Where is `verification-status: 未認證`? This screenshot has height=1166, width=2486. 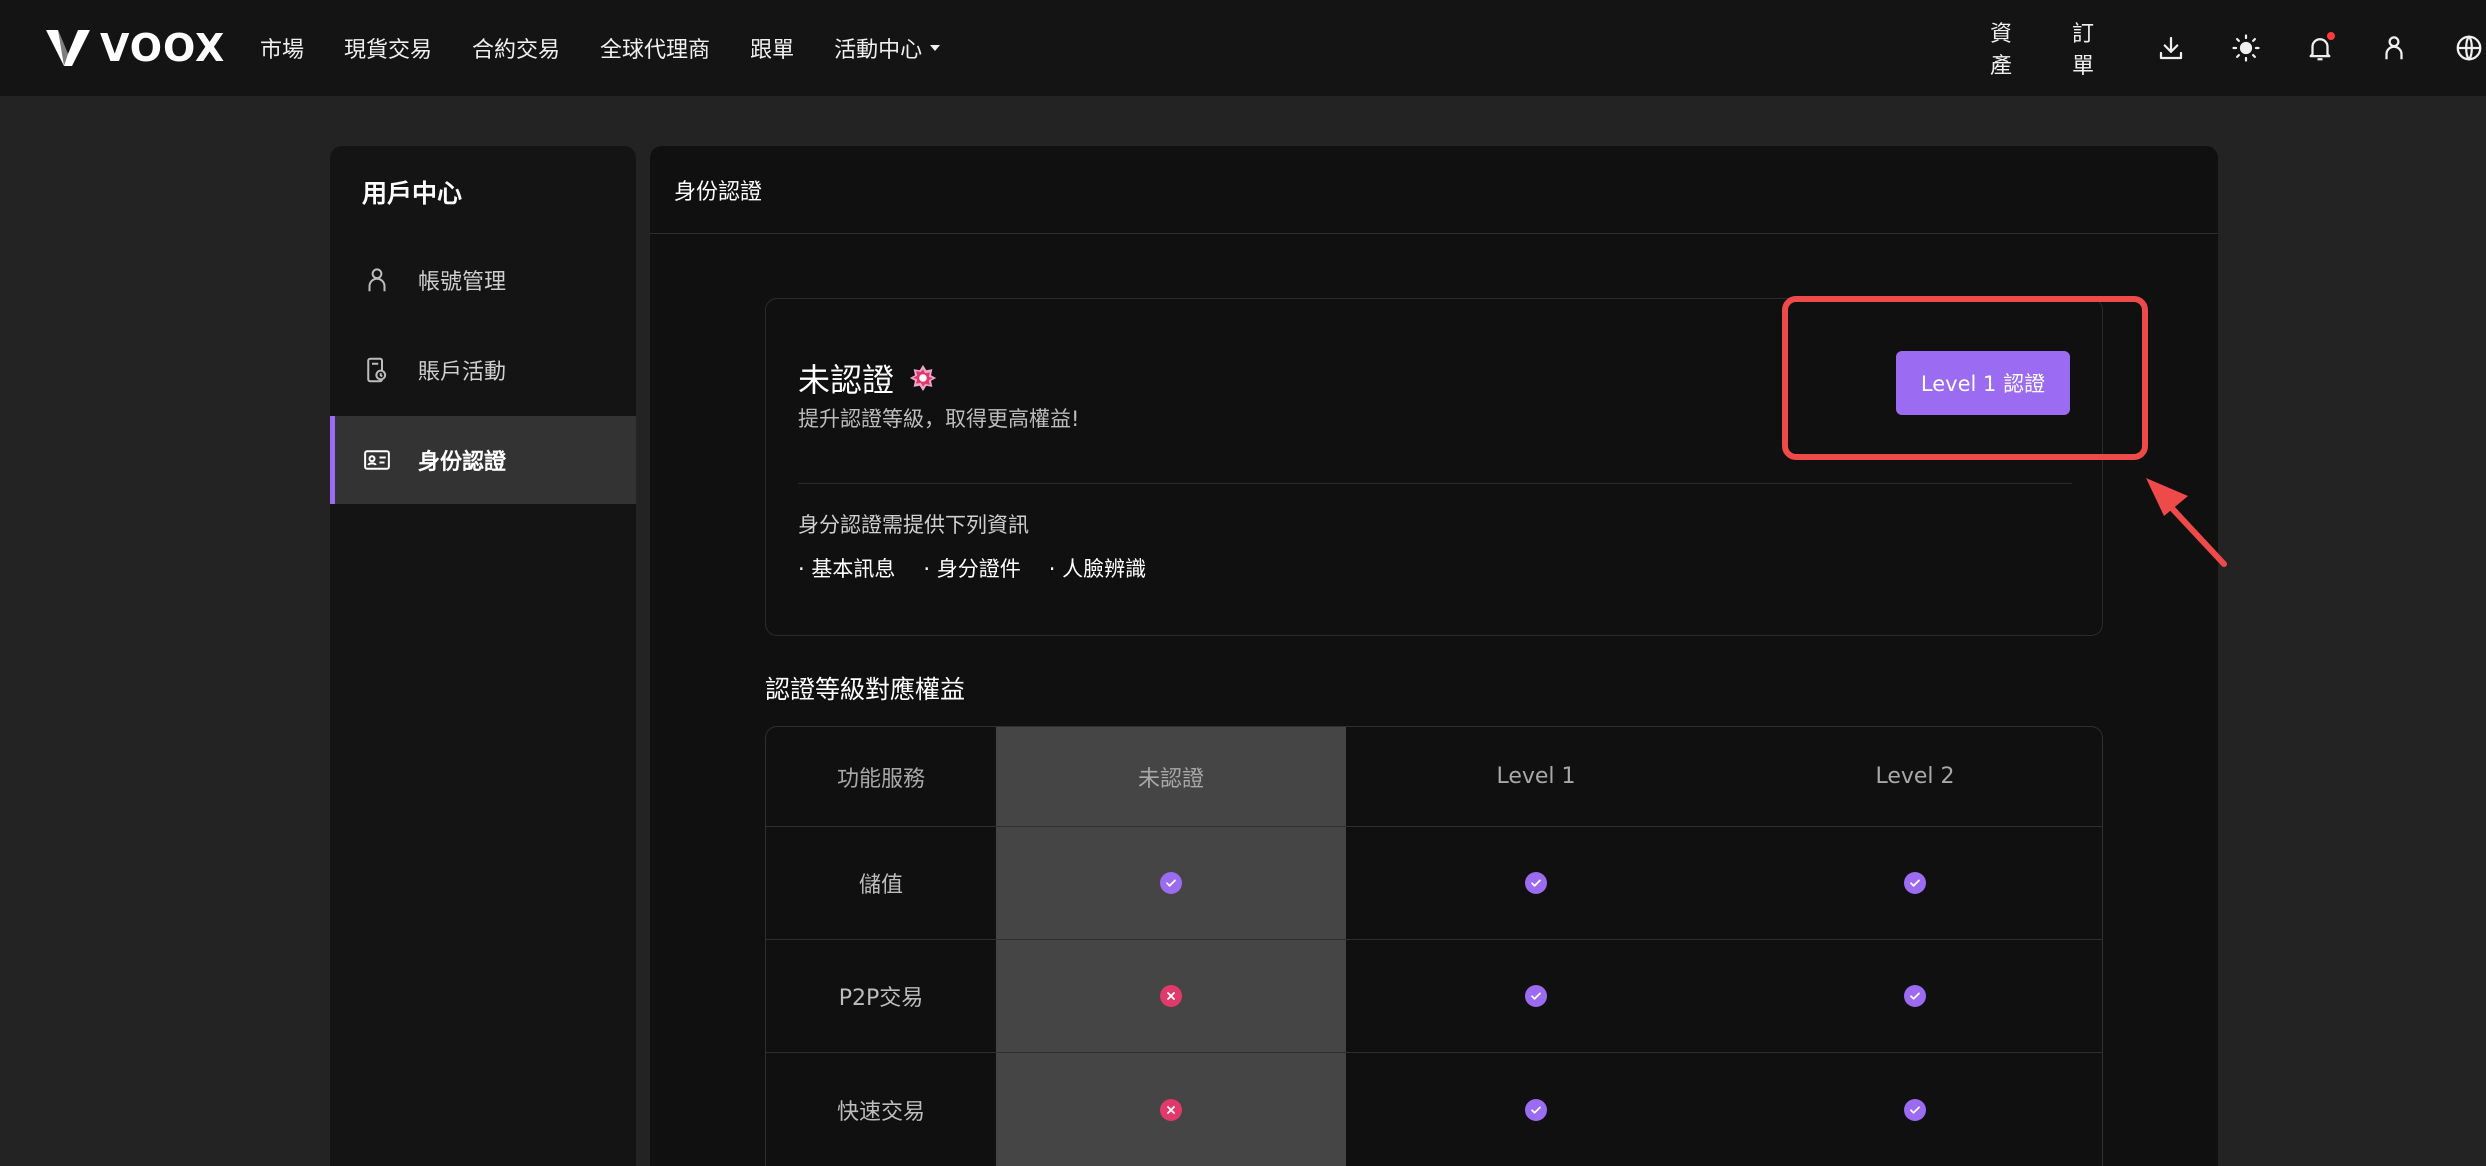
verification-status: 未認證 is located at coordinates (868, 378).